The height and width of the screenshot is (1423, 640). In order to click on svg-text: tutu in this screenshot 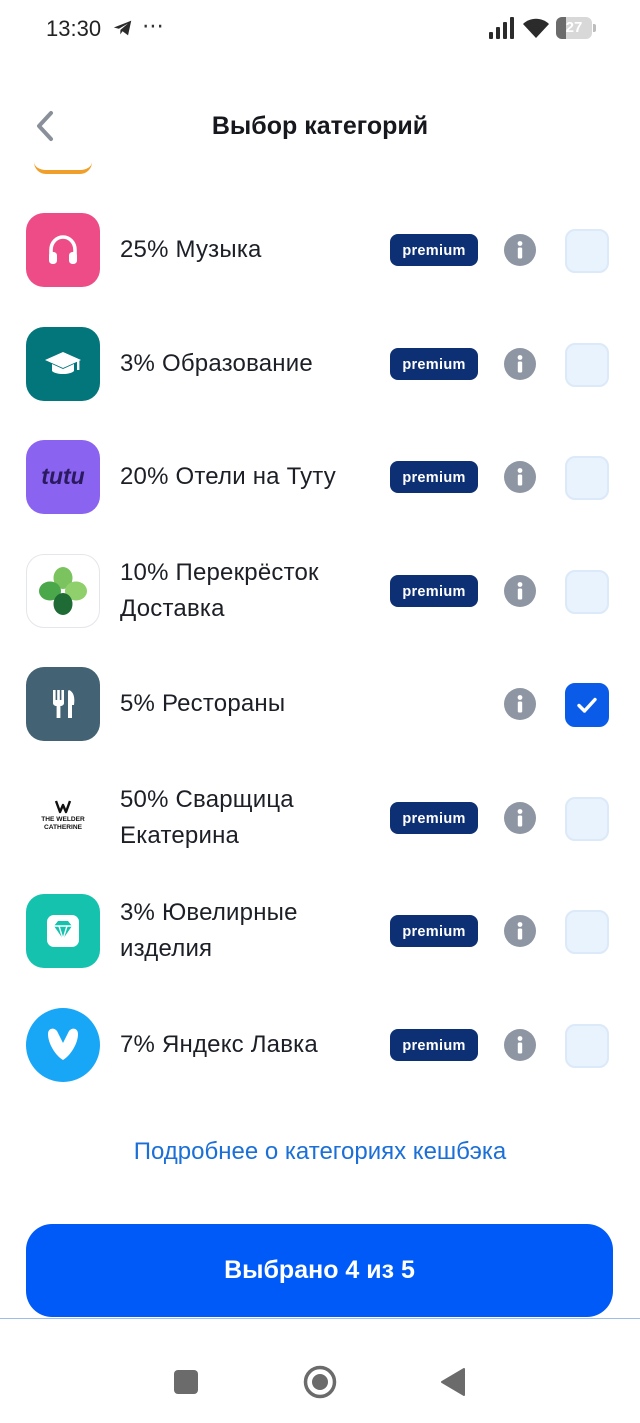, I will do `click(62, 476)`.